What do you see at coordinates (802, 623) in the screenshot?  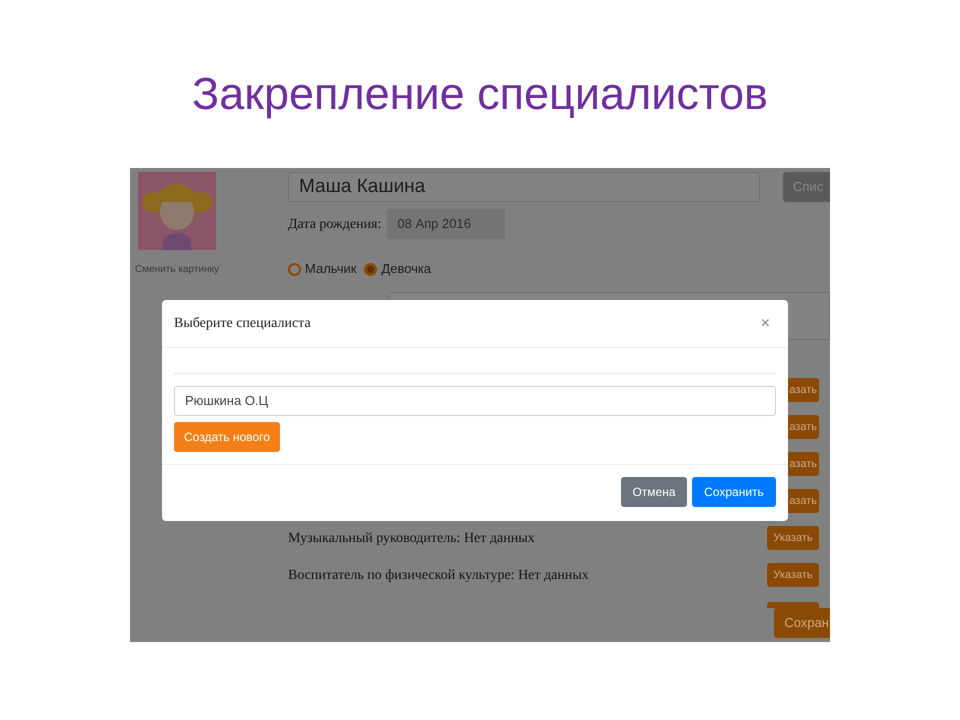 I see `save-button: Сохран` at bounding box center [802, 623].